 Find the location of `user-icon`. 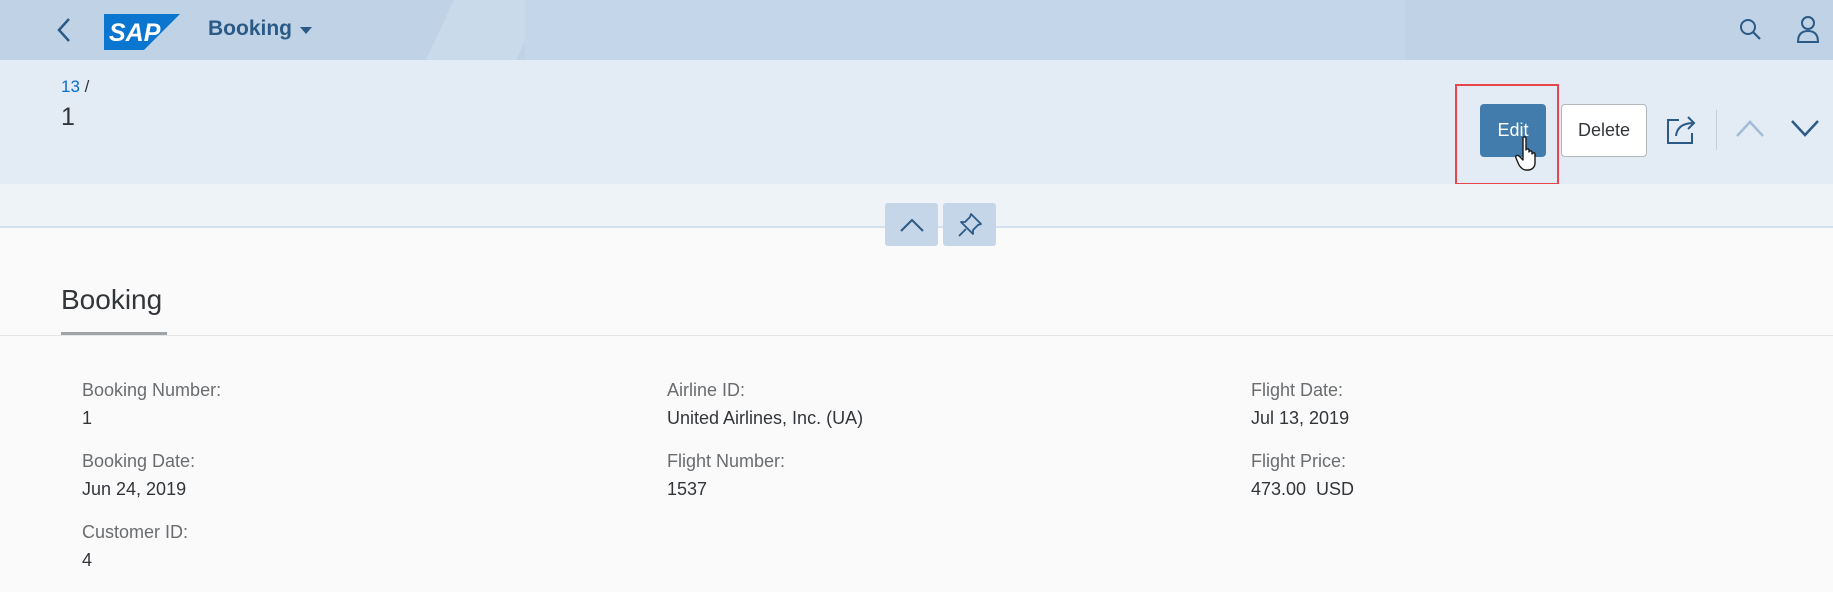

user-icon is located at coordinates (1808, 29).